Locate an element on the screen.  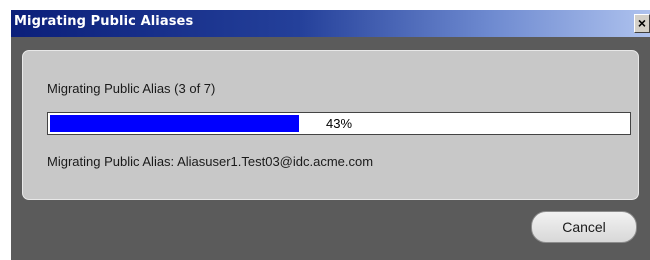
progress-percent-label: 43% is located at coordinates (339, 123).